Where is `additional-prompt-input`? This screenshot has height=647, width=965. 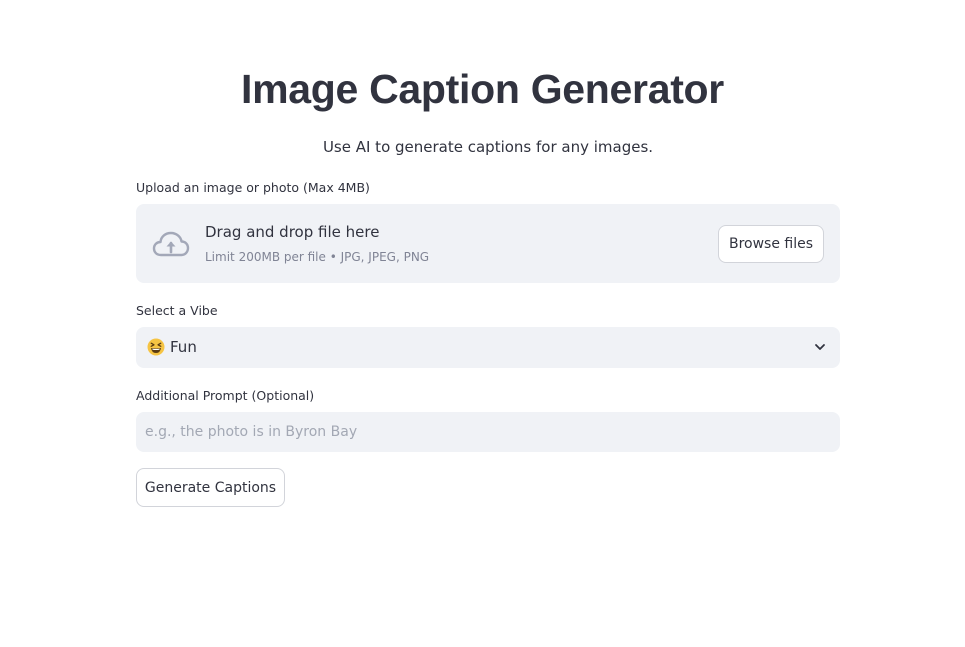 additional-prompt-input is located at coordinates (488, 432).